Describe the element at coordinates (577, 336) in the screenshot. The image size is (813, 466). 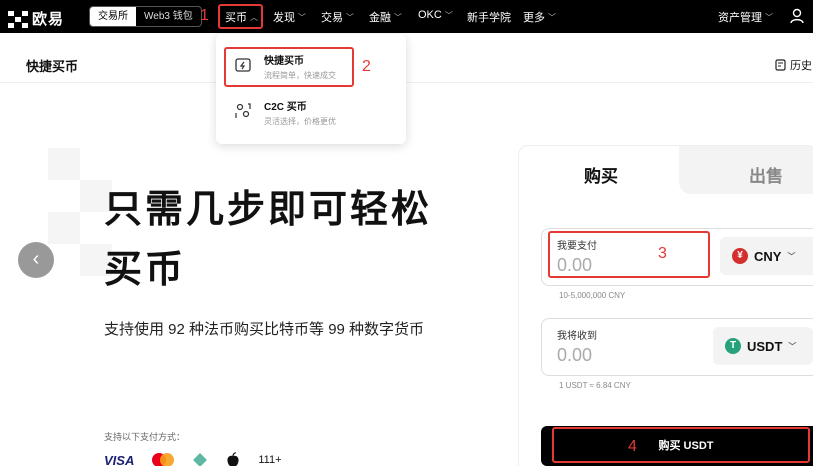
I see `receive-label: 我将收到` at that location.